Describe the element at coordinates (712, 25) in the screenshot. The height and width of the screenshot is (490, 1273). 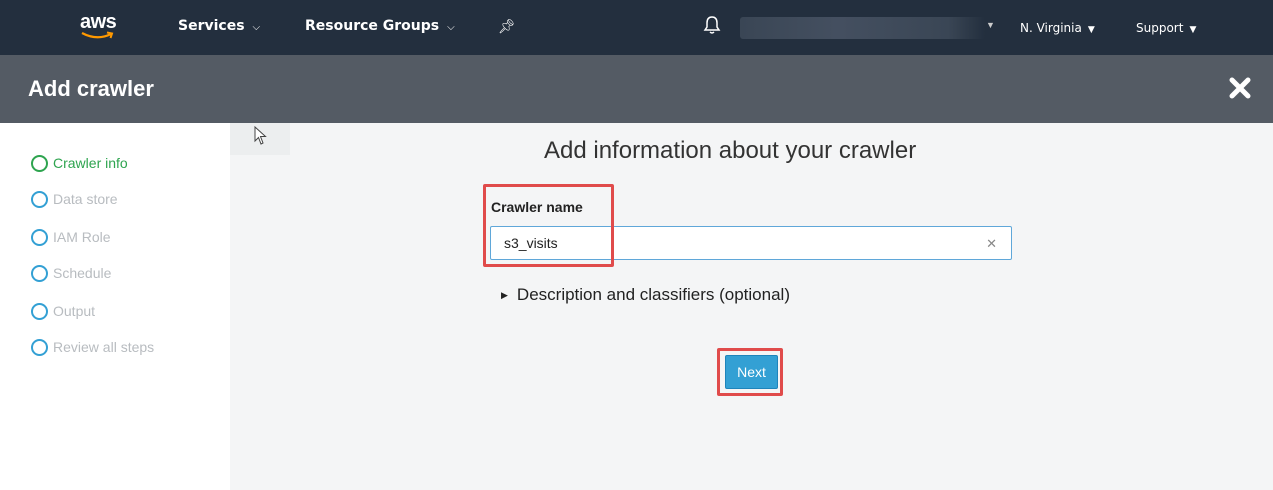
I see `bell-icon` at that location.